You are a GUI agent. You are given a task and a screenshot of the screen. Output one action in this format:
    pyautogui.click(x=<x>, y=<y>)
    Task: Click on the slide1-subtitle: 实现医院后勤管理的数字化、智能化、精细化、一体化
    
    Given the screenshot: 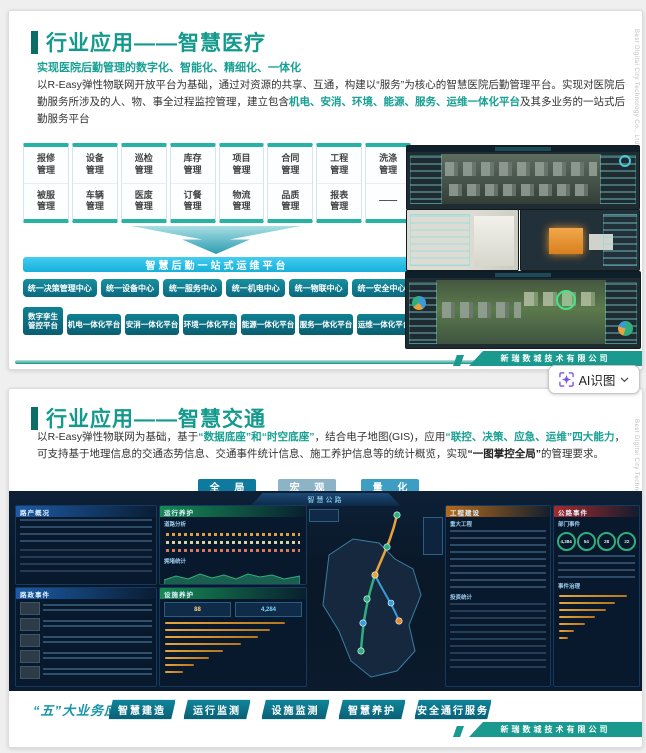 What is the action you would take?
    pyautogui.click(x=169, y=68)
    